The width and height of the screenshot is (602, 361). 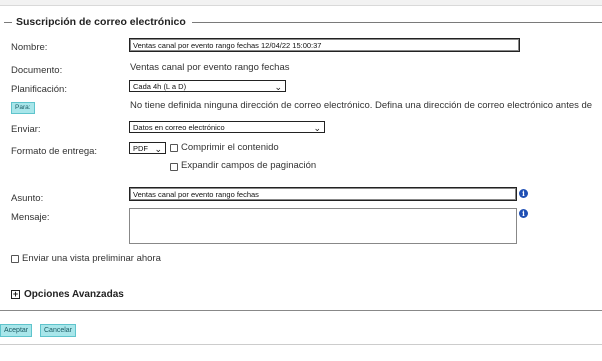 What do you see at coordinates (26, 129) in the screenshot?
I see `enviar-label: Enviar:` at bounding box center [26, 129].